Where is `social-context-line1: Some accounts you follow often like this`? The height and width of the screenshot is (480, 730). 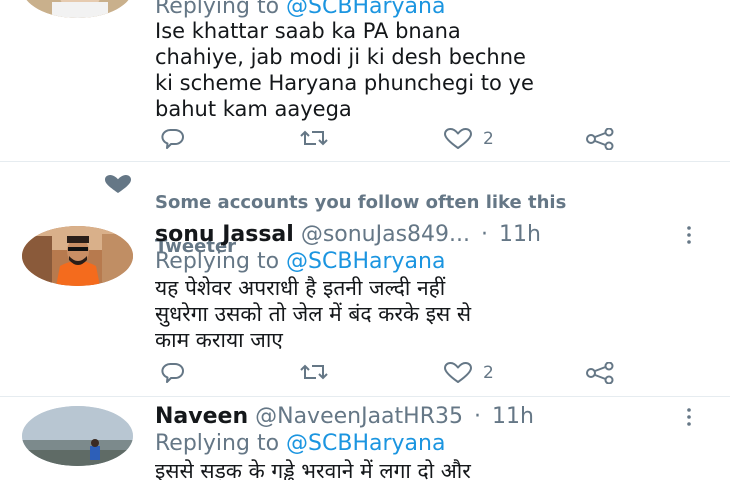
social-context-line1: Some accounts you follow often like this is located at coordinates (361, 202).